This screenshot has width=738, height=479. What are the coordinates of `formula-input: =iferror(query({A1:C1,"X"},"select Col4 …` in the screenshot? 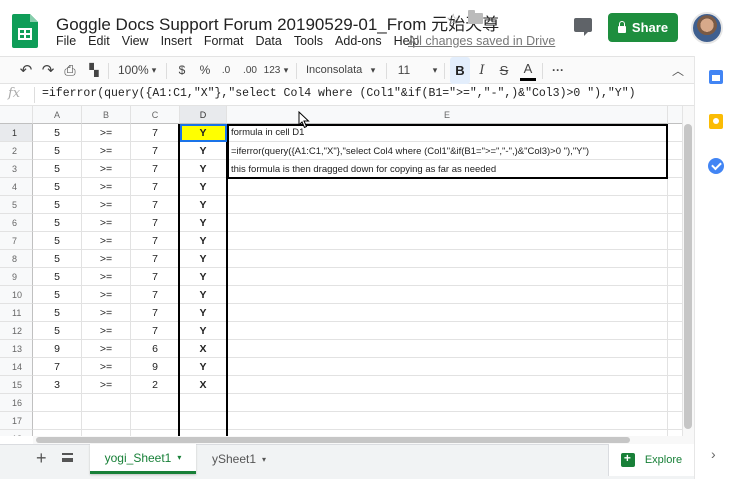 It's located at (339, 93).